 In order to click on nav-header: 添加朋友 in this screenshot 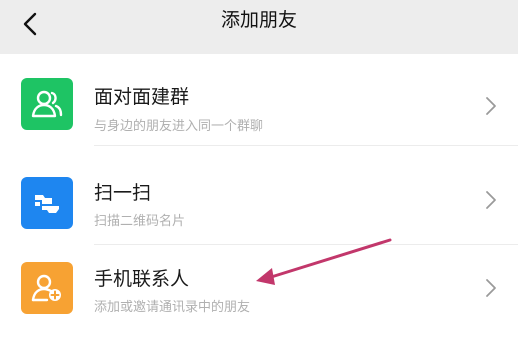, I will do `click(259, 24)`.